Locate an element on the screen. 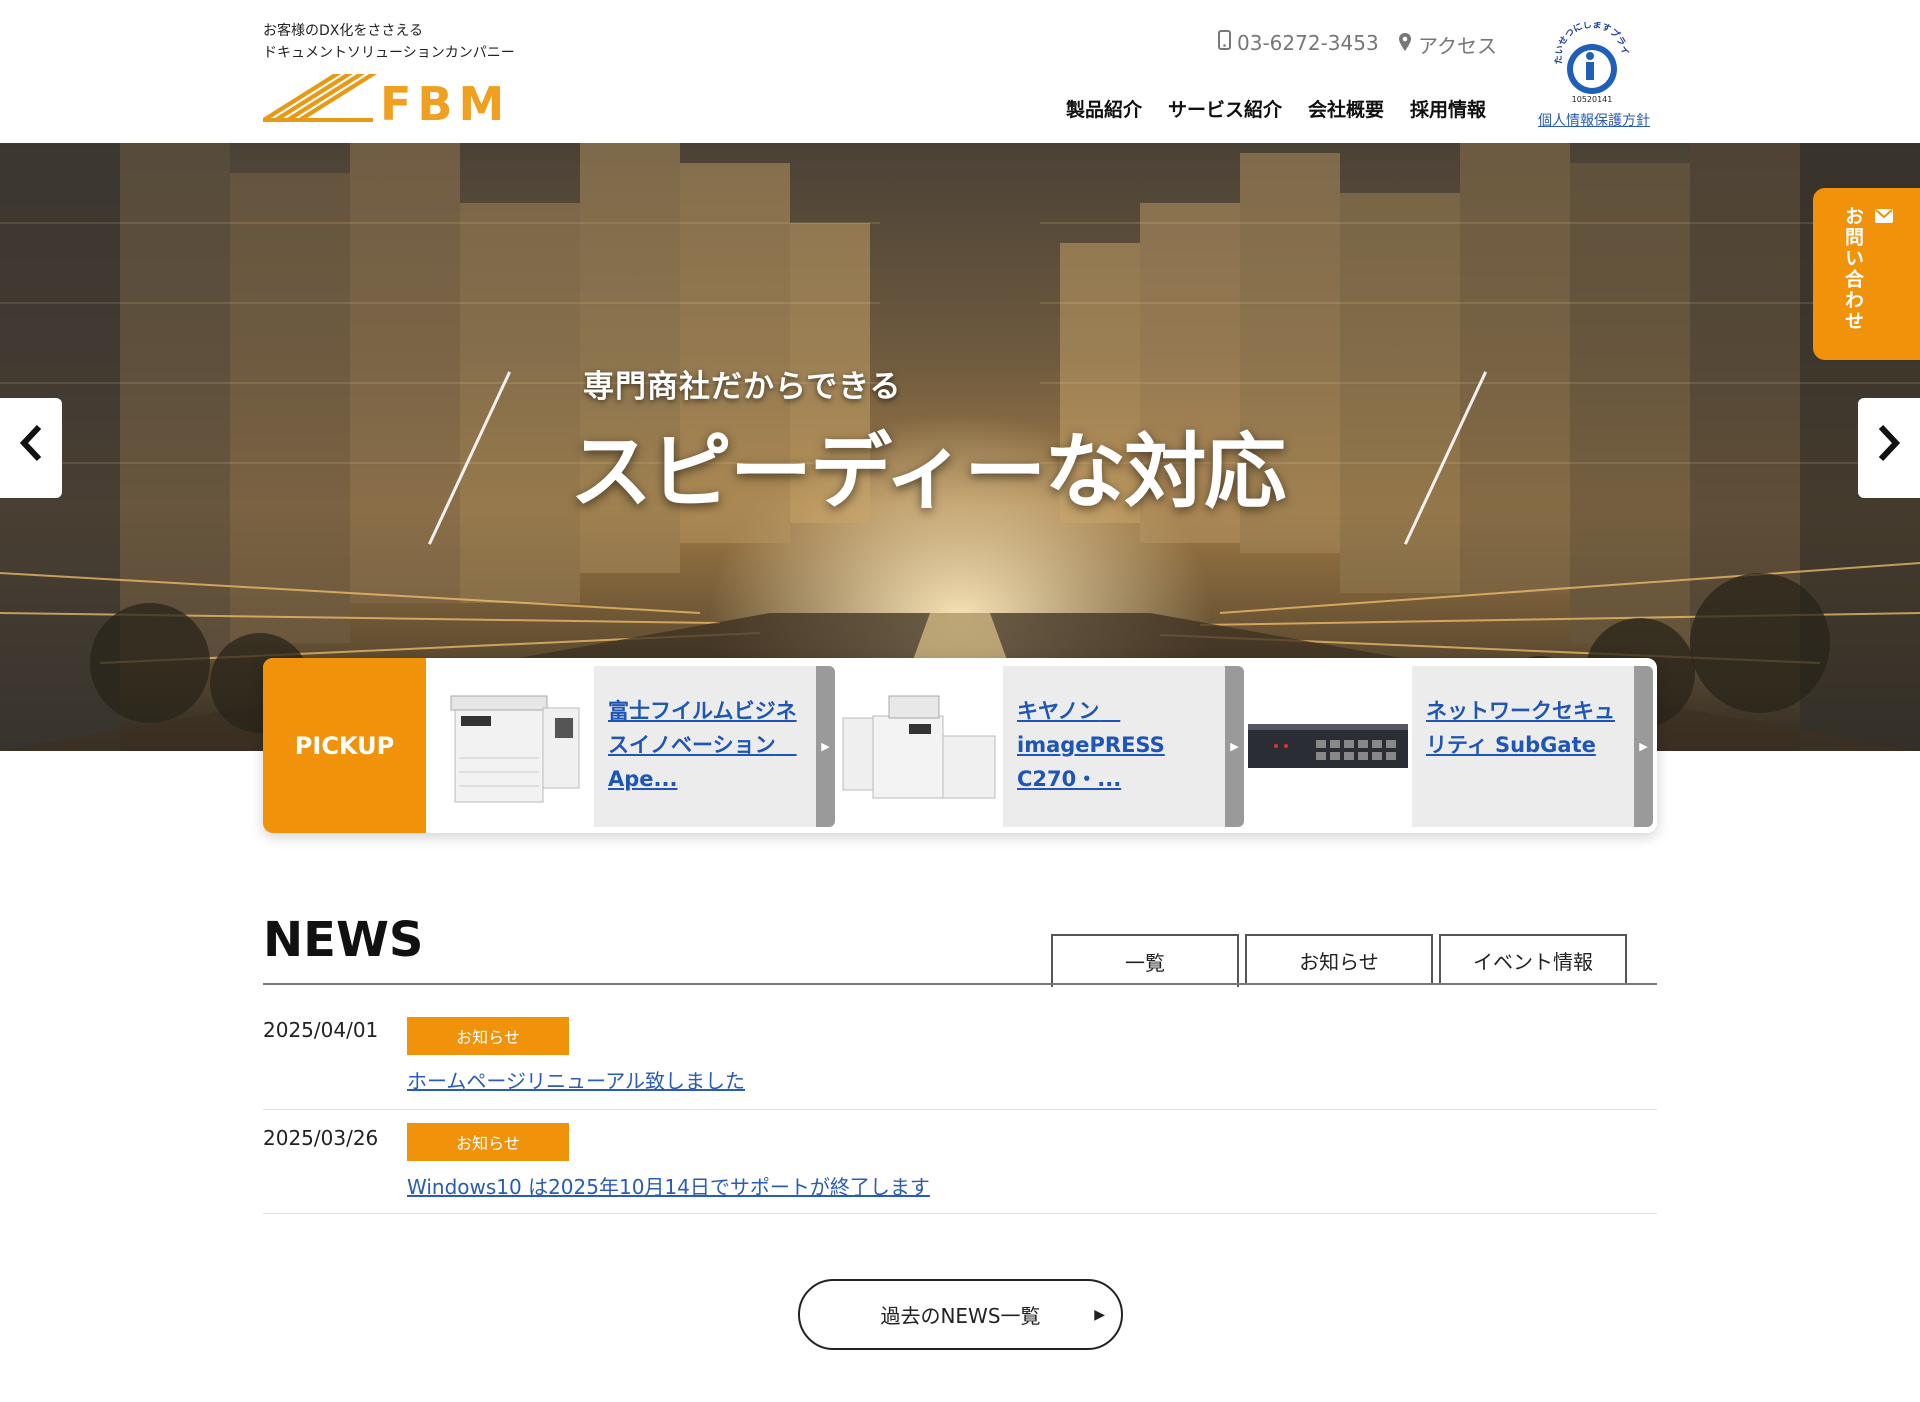  tagline: お客様のDX化をささえる ドキュメントソリューションカンパニー is located at coordinates (389, 42).